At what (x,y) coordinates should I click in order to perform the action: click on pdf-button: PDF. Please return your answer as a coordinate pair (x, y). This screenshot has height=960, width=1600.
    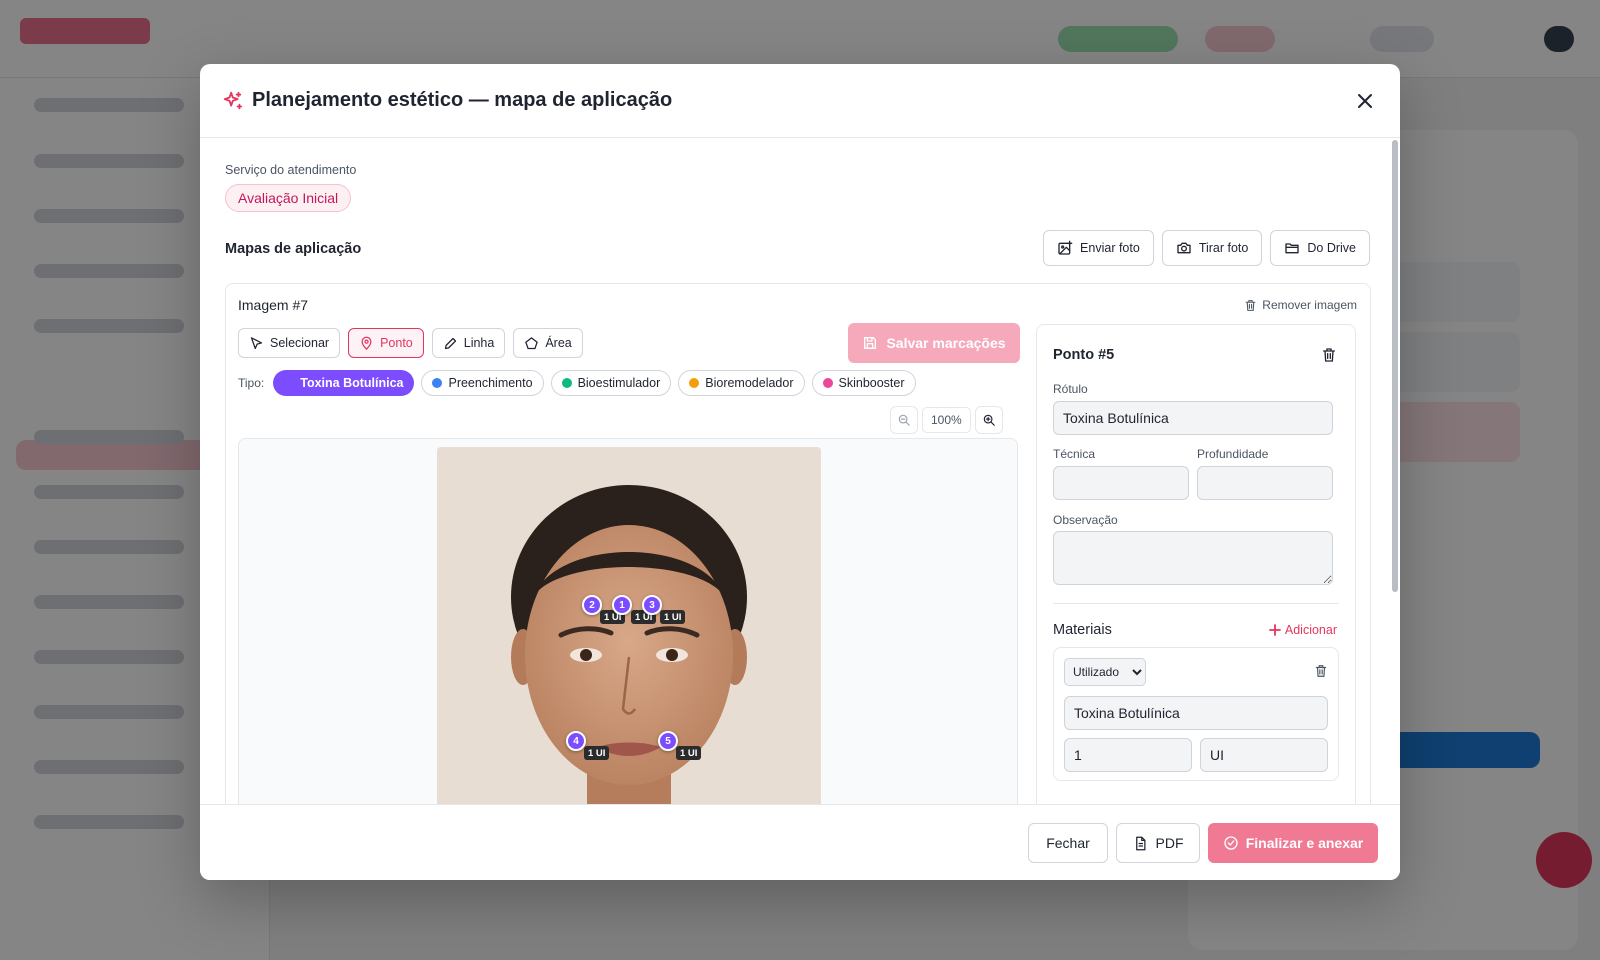
    Looking at the image, I should click on (1158, 843).